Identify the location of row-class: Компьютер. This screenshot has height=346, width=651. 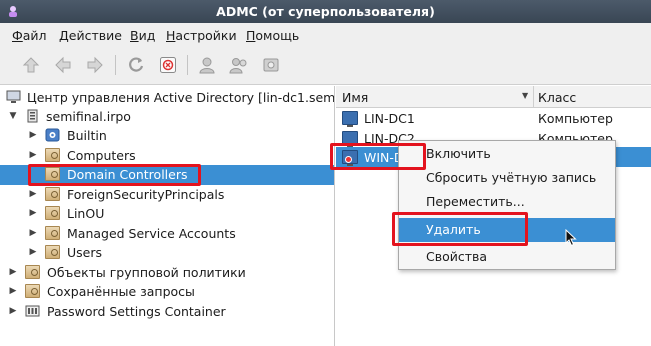
(575, 118).